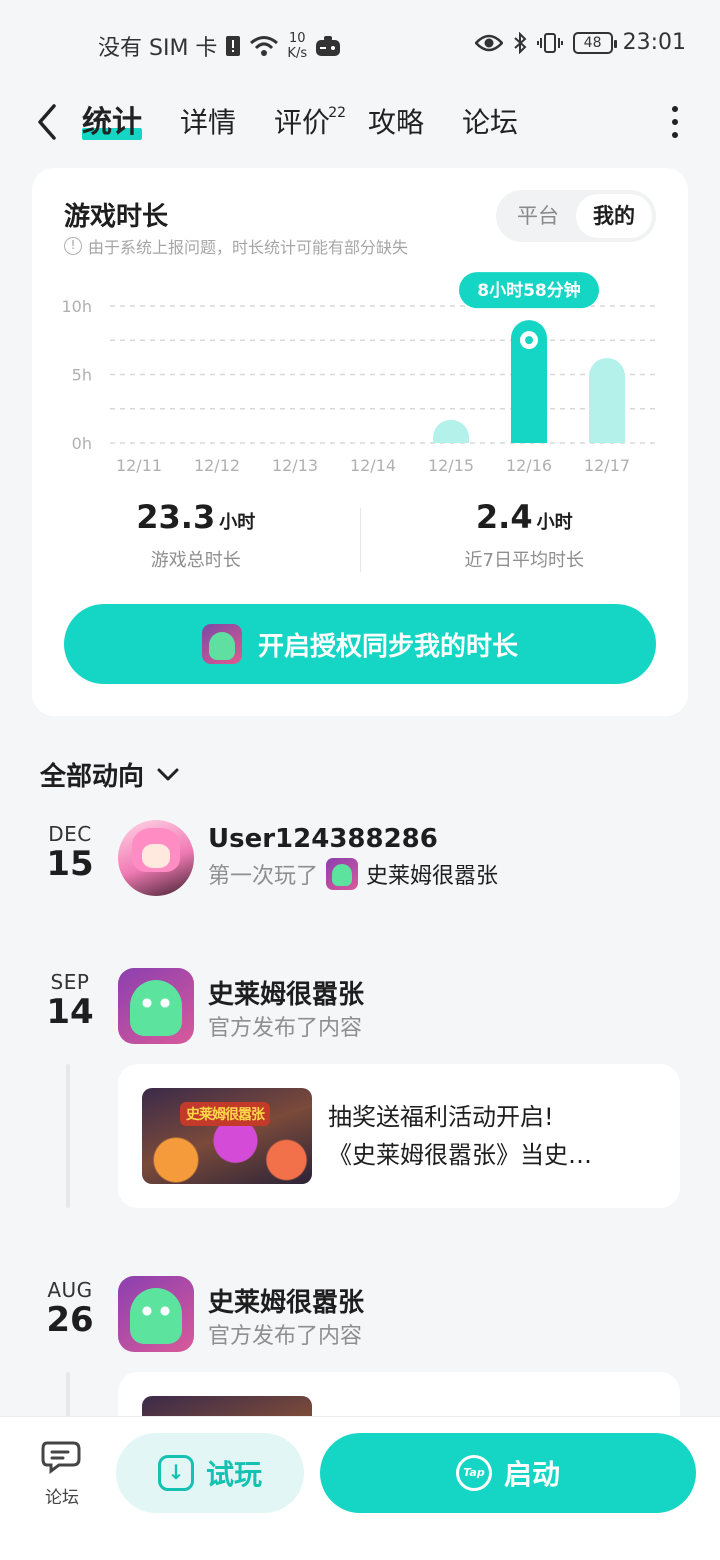  I want to click on avg-playtime-label: 近7日平均时长, so click(524, 560).